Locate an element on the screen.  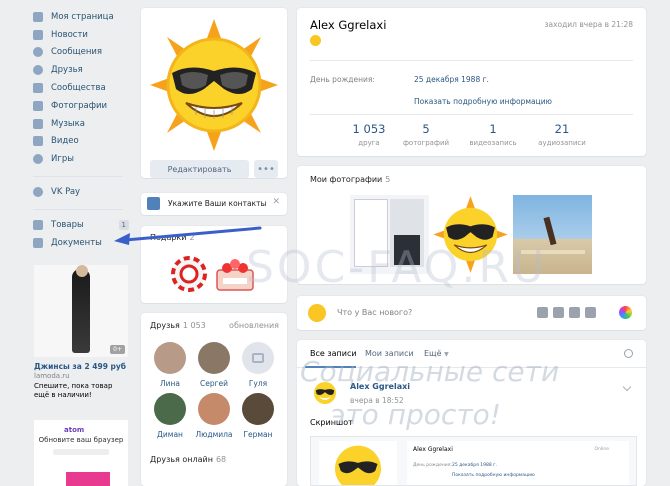
search-icon is located at coordinates (628, 353).